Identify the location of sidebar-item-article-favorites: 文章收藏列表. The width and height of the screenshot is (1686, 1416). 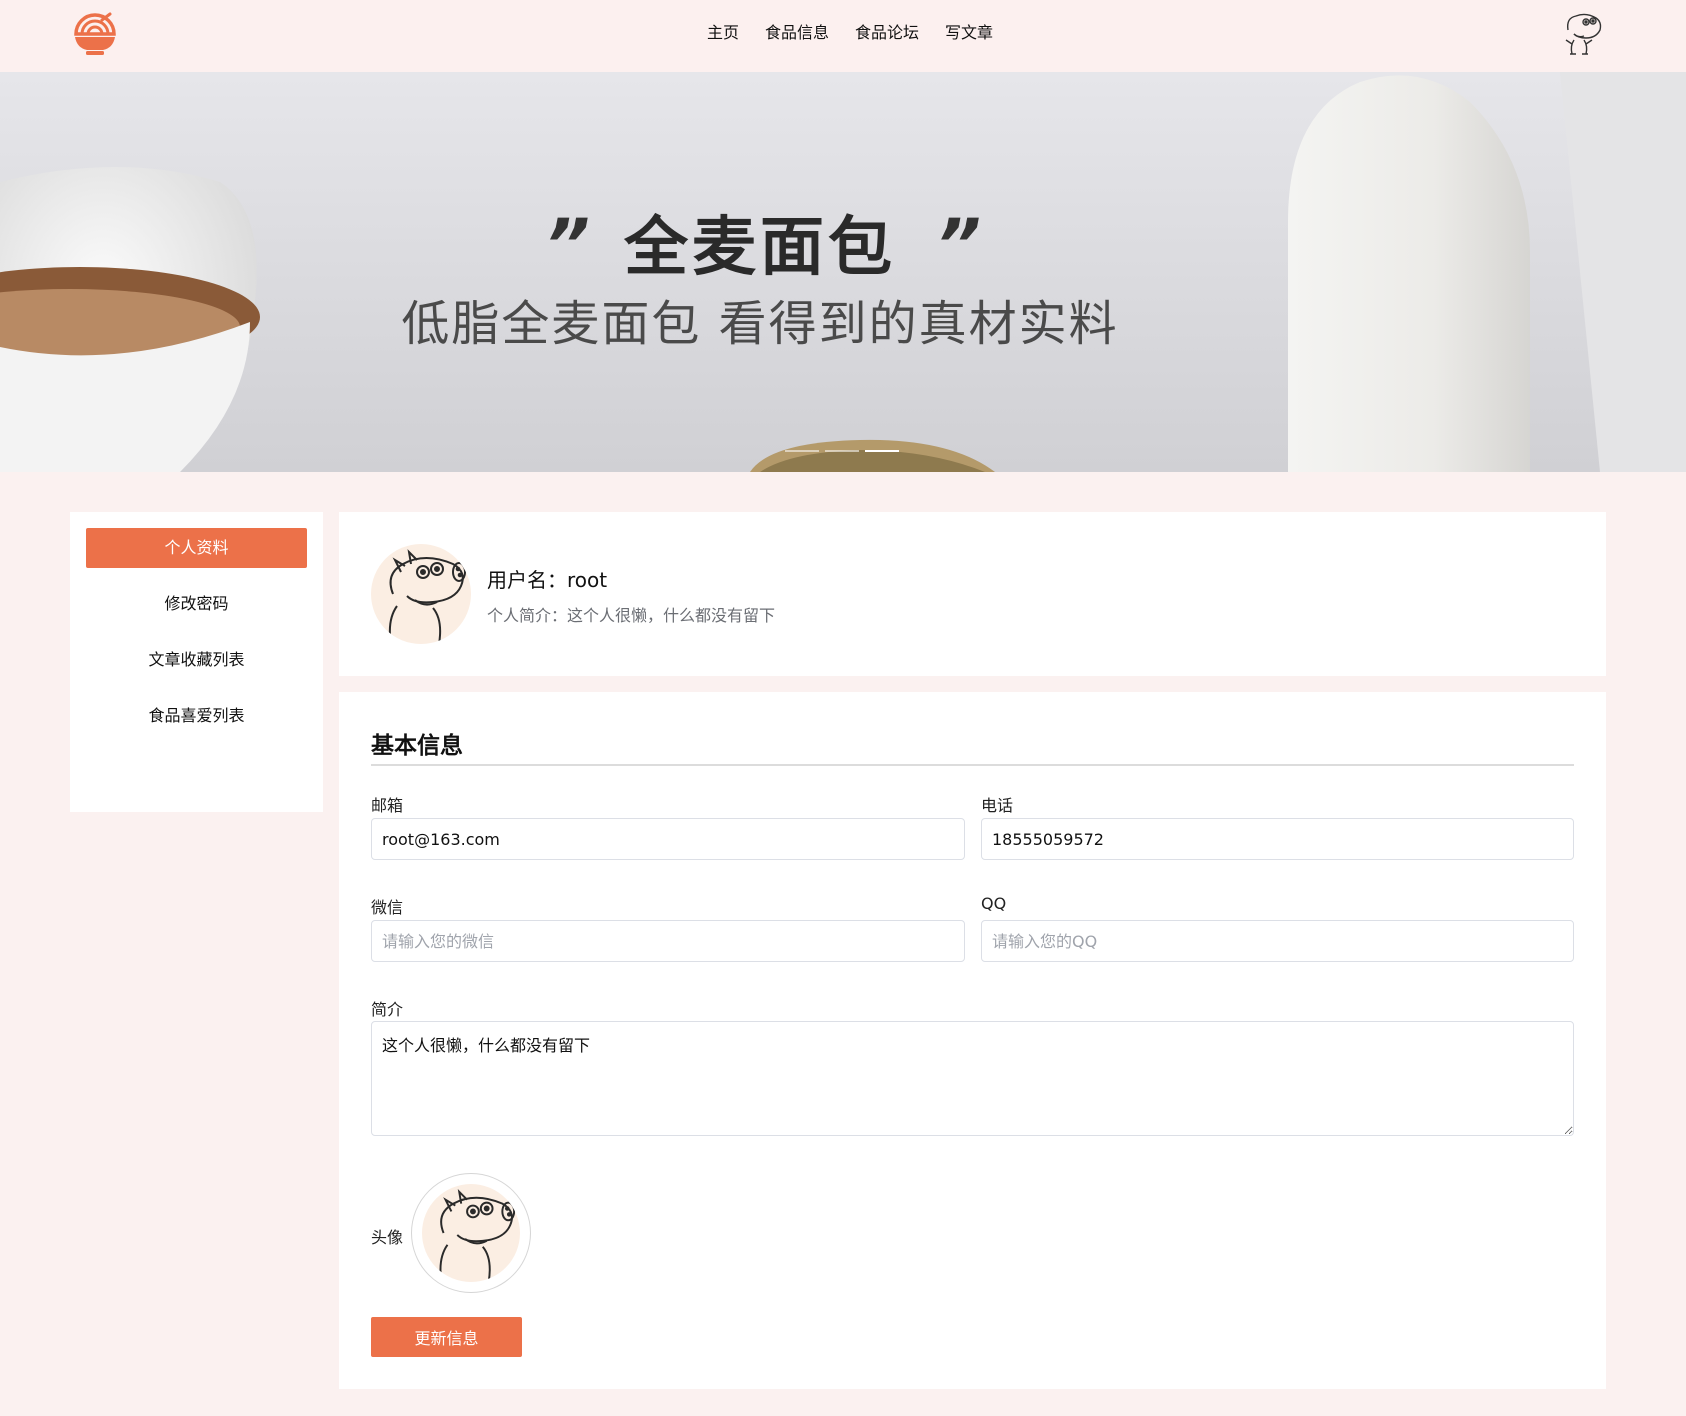
(196, 660).